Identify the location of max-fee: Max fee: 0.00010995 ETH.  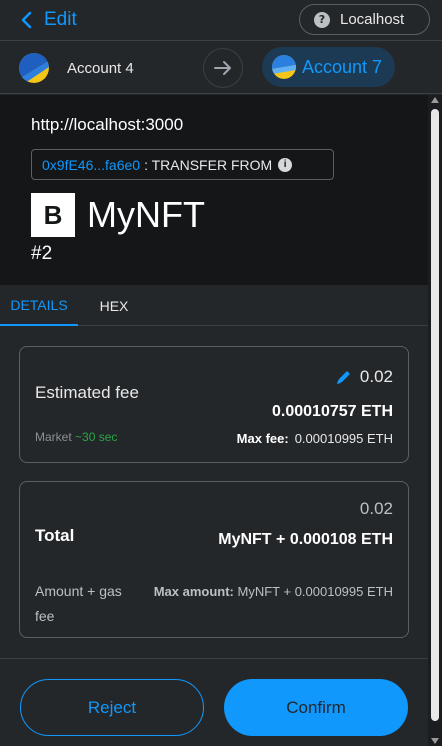
(315, 438).